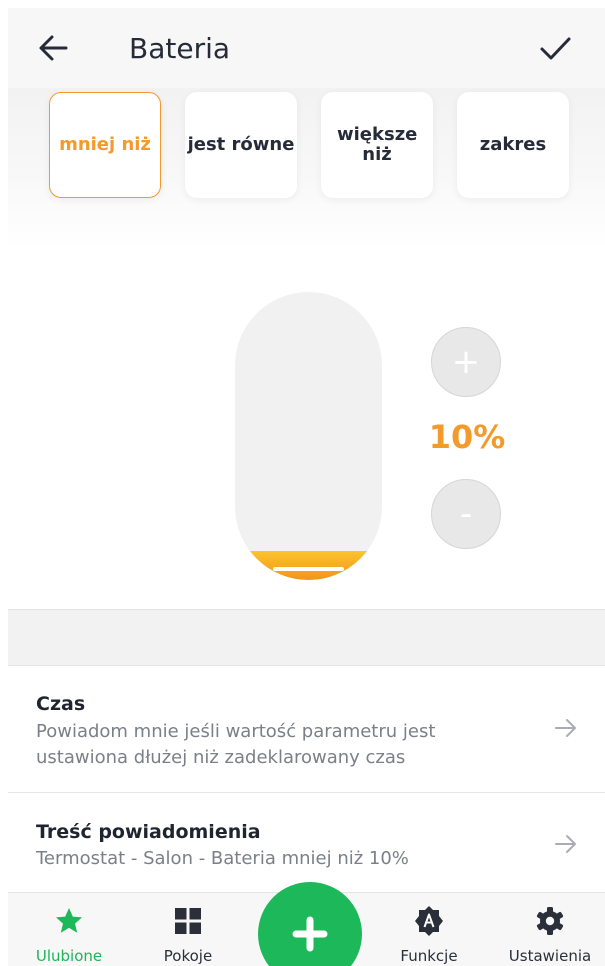 The width and height of the screenshot is (605, 966). I want to click on nav-item-settings: Ustawienia, so click(550, 929).